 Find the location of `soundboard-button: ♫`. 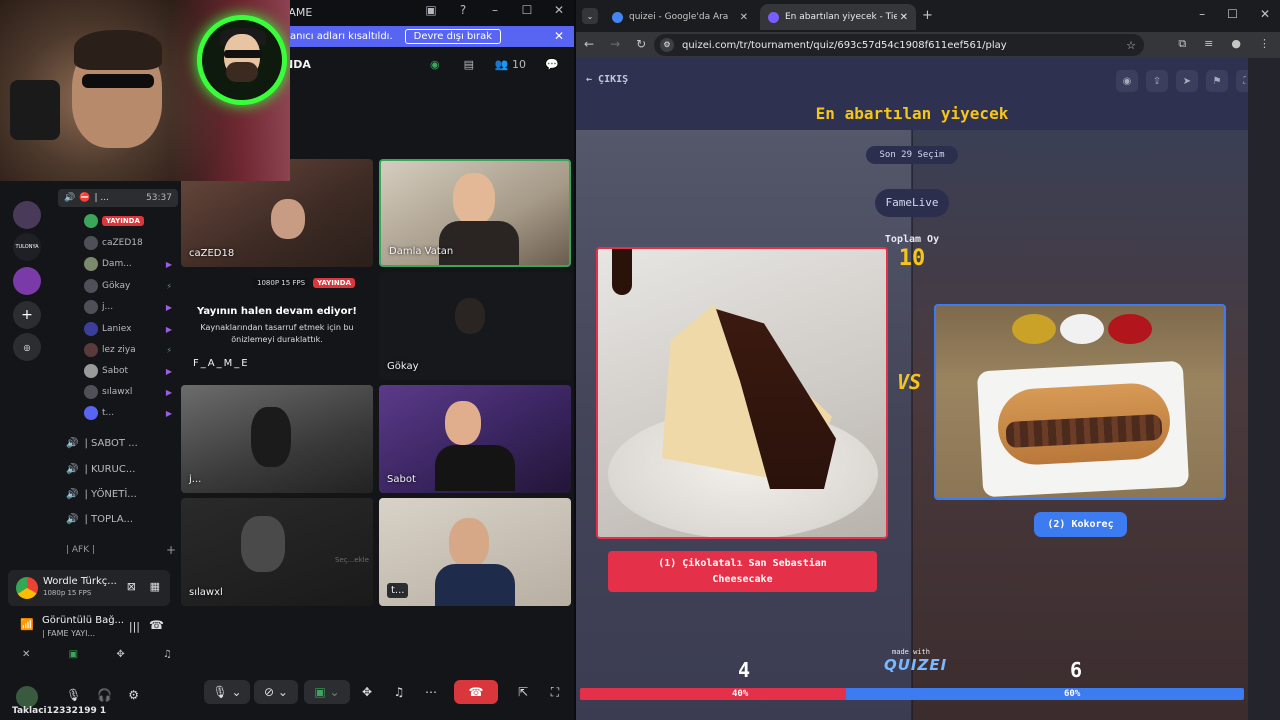

soundboard-button: ♫ is located at coordinates (399, 692).